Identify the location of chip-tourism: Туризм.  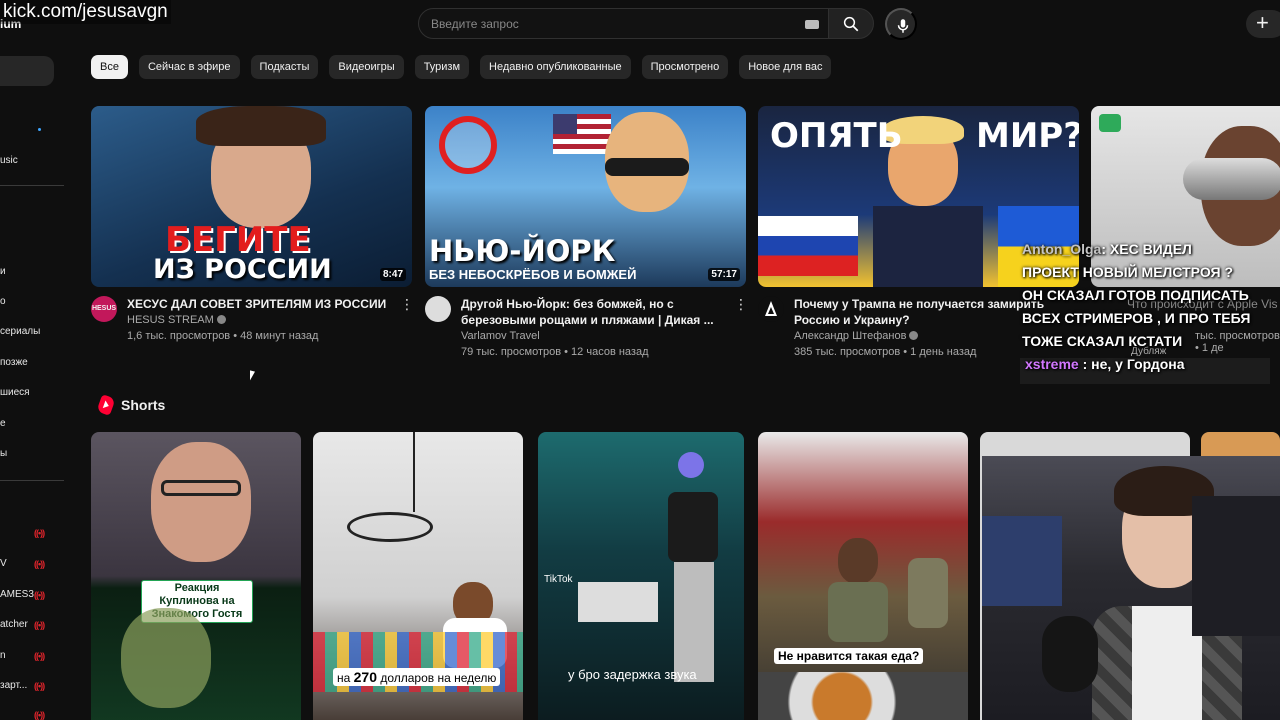
(442, 67).